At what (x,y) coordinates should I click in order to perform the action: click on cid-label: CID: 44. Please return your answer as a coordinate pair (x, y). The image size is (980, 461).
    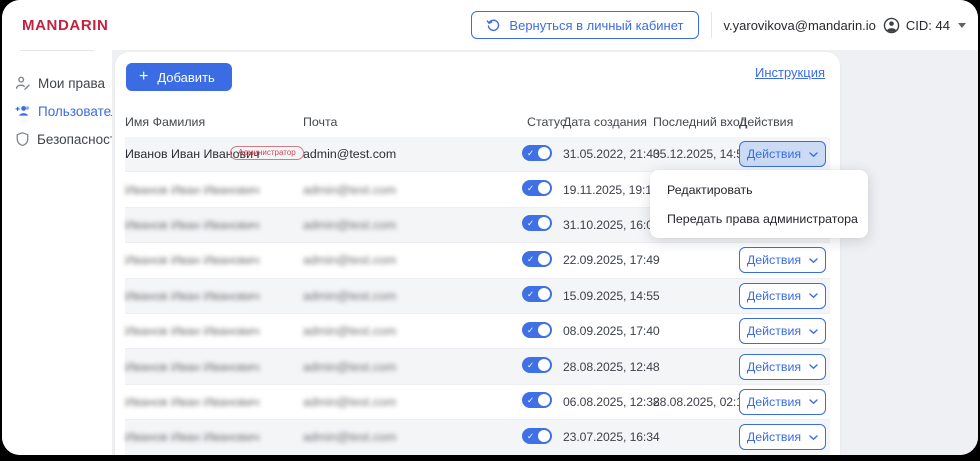
    Looking at the image, I should click on (927, 25).